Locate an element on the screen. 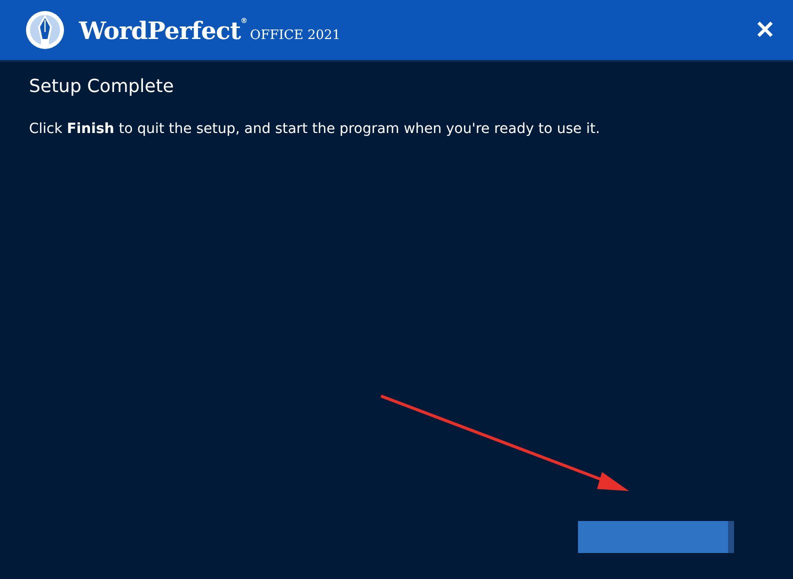 The image size is (793, 579). pen-nib-logo-icon is located at coordinates (45, 30).